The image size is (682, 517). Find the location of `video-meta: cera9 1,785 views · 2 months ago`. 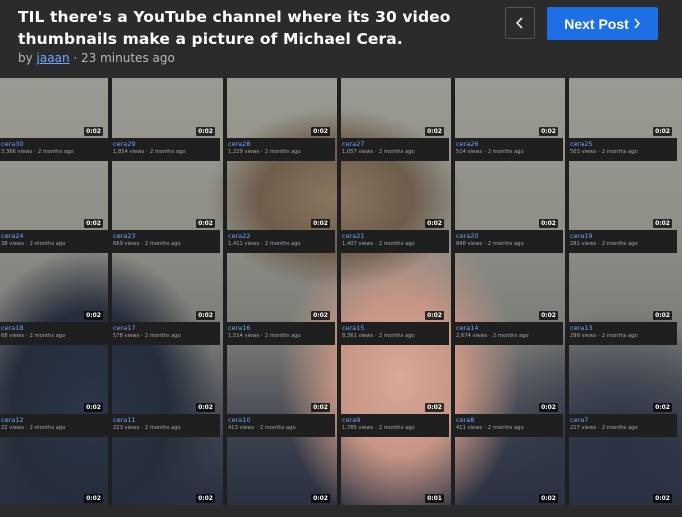

video-meta: cera9 1,785 views · 2 months ago is located at coordinates (395, 425).